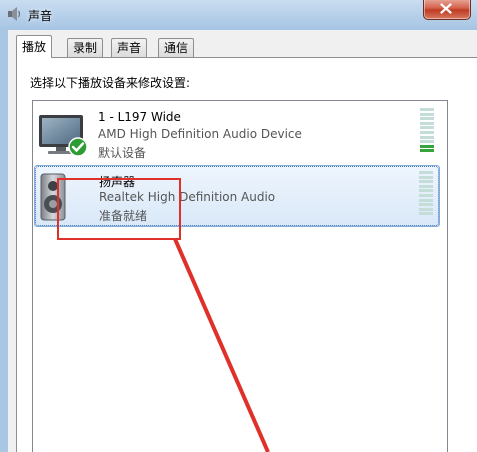 The image size is (477, 452). What do you see at coordinates (122, 153) in the screenshot?
I see `device-status: 默认设备` at bounding box center [122, 153].